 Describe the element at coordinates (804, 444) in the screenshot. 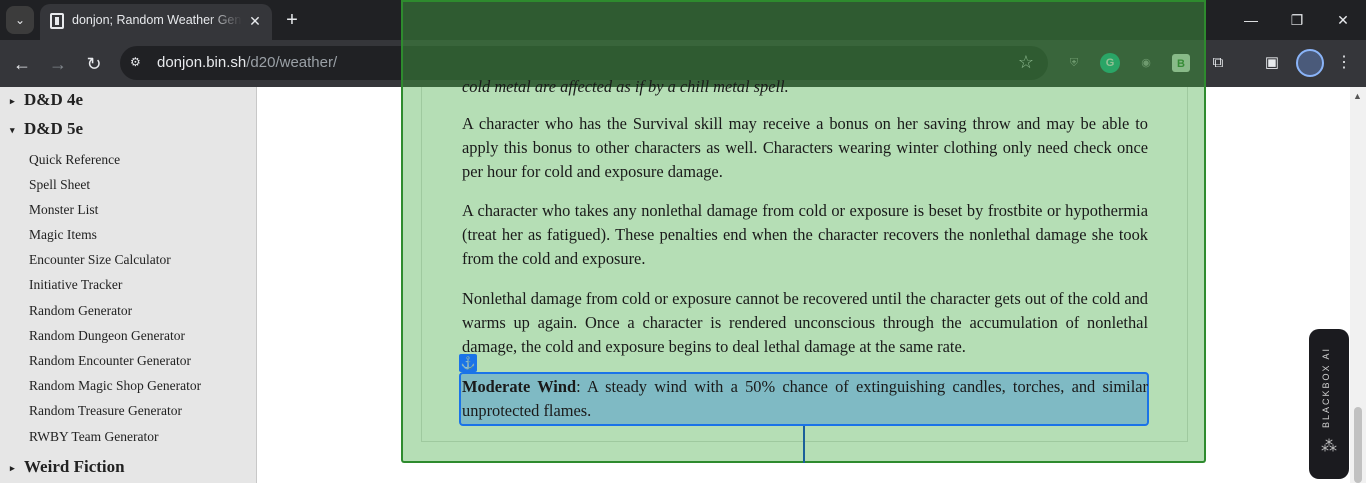

I see `selection-connector-line` at that location.